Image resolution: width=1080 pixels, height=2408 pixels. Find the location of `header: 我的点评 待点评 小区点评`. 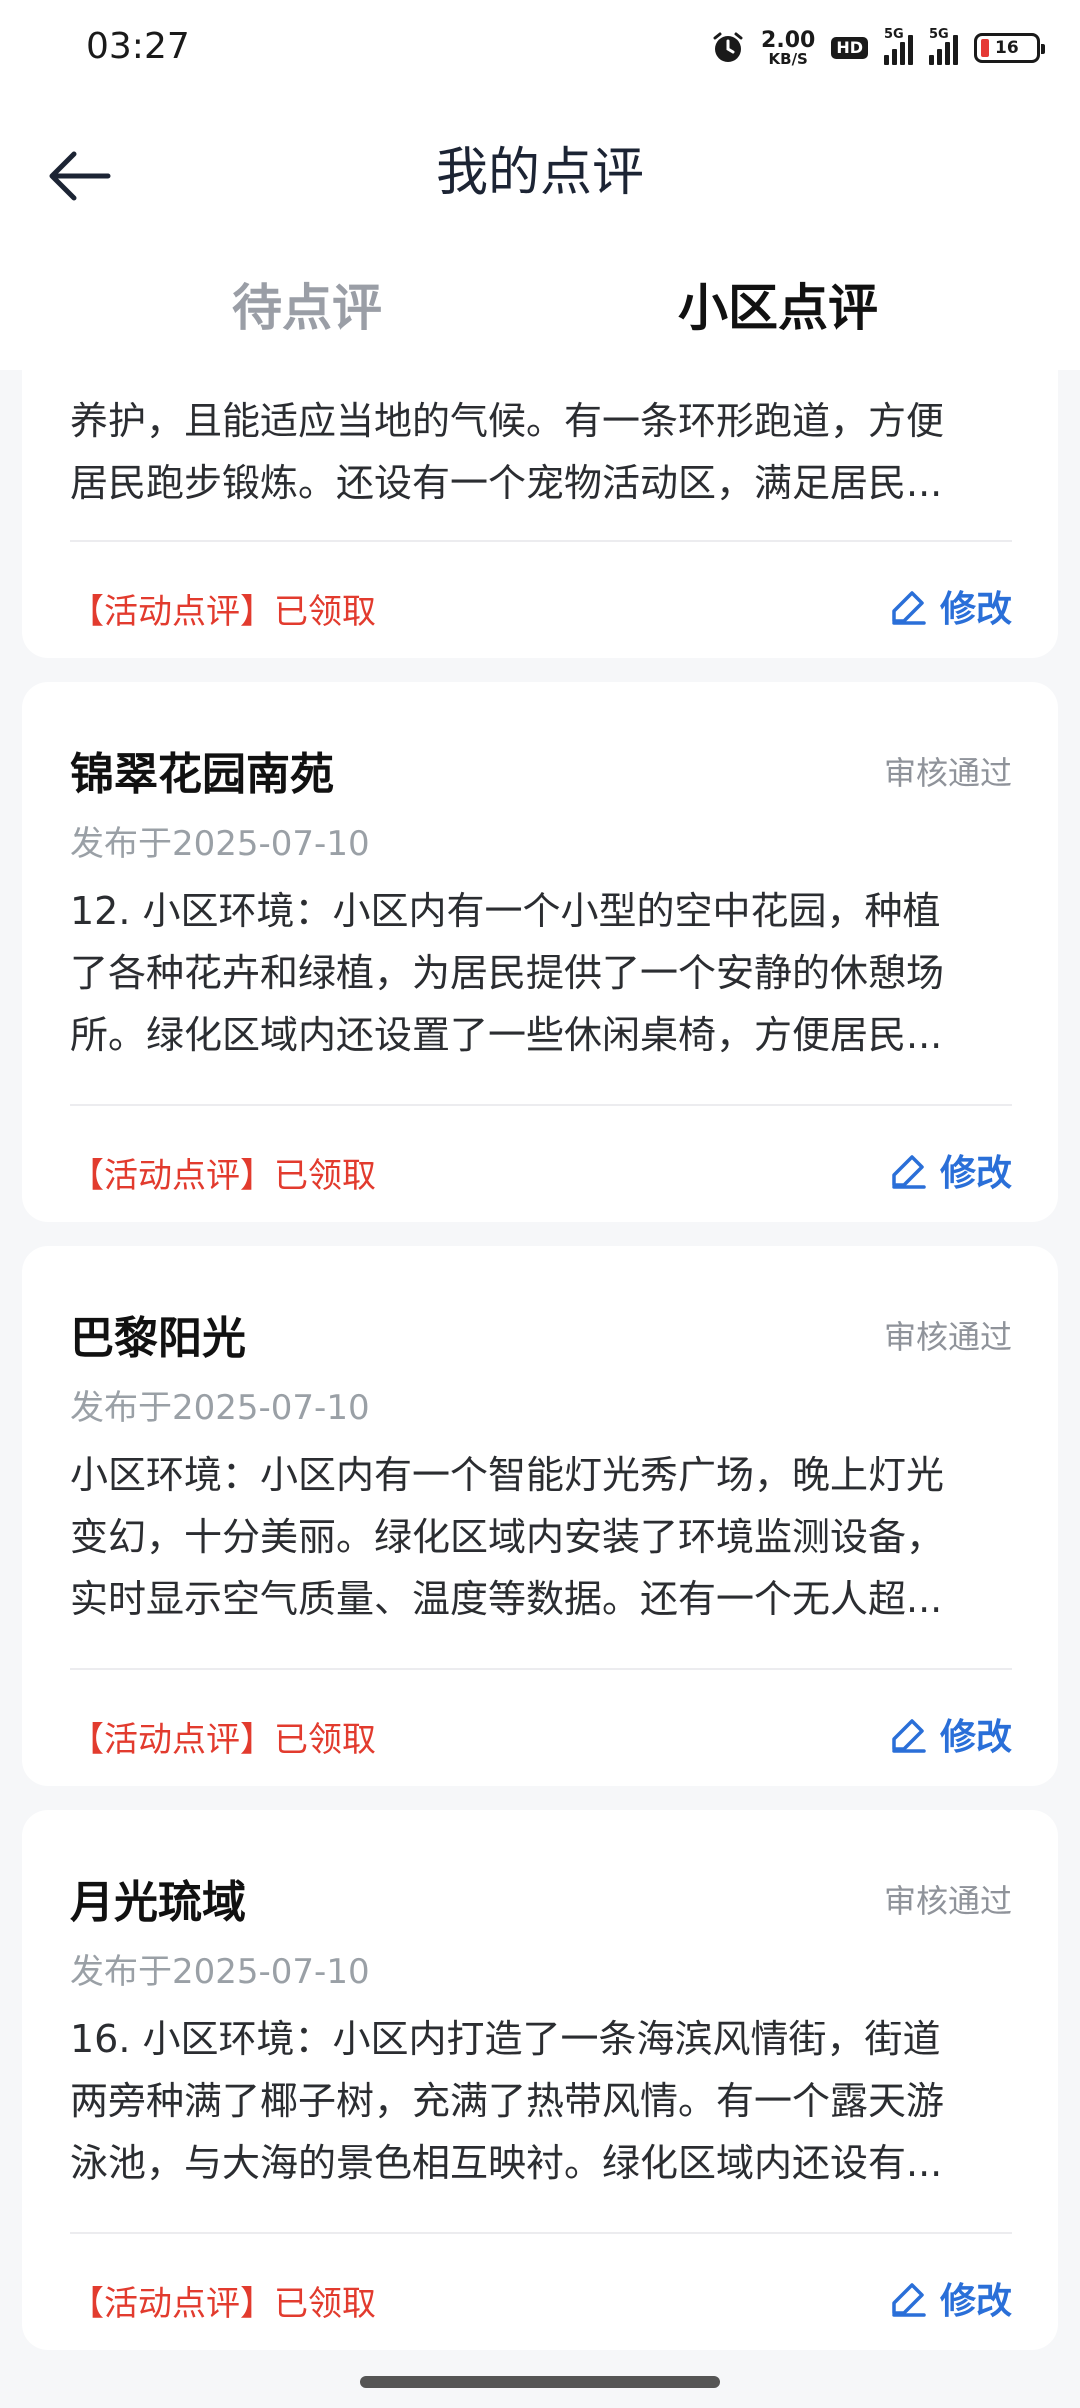

header: 我的点评 待点评 小区点评 is located at coordinates (540, 233).